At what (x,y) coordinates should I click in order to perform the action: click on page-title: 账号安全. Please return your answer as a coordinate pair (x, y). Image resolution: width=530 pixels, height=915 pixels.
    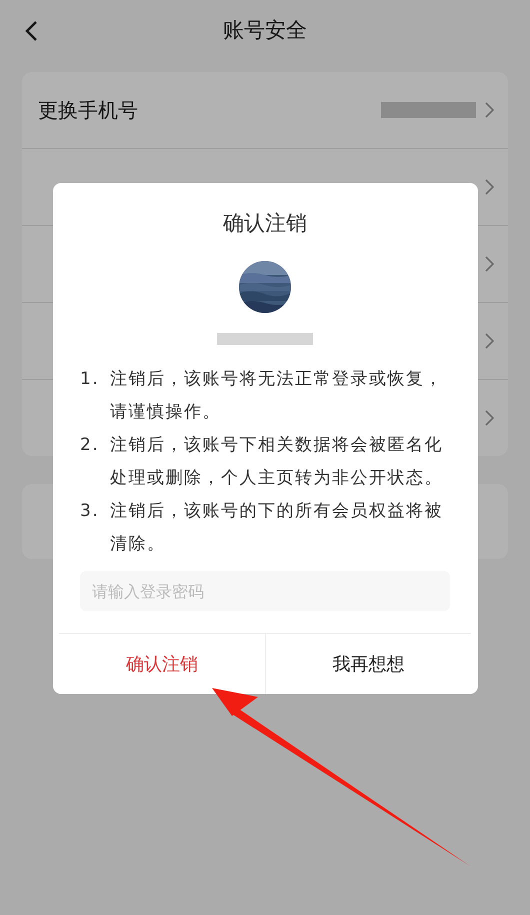
    Looking at the image, I should click on (265, 30).